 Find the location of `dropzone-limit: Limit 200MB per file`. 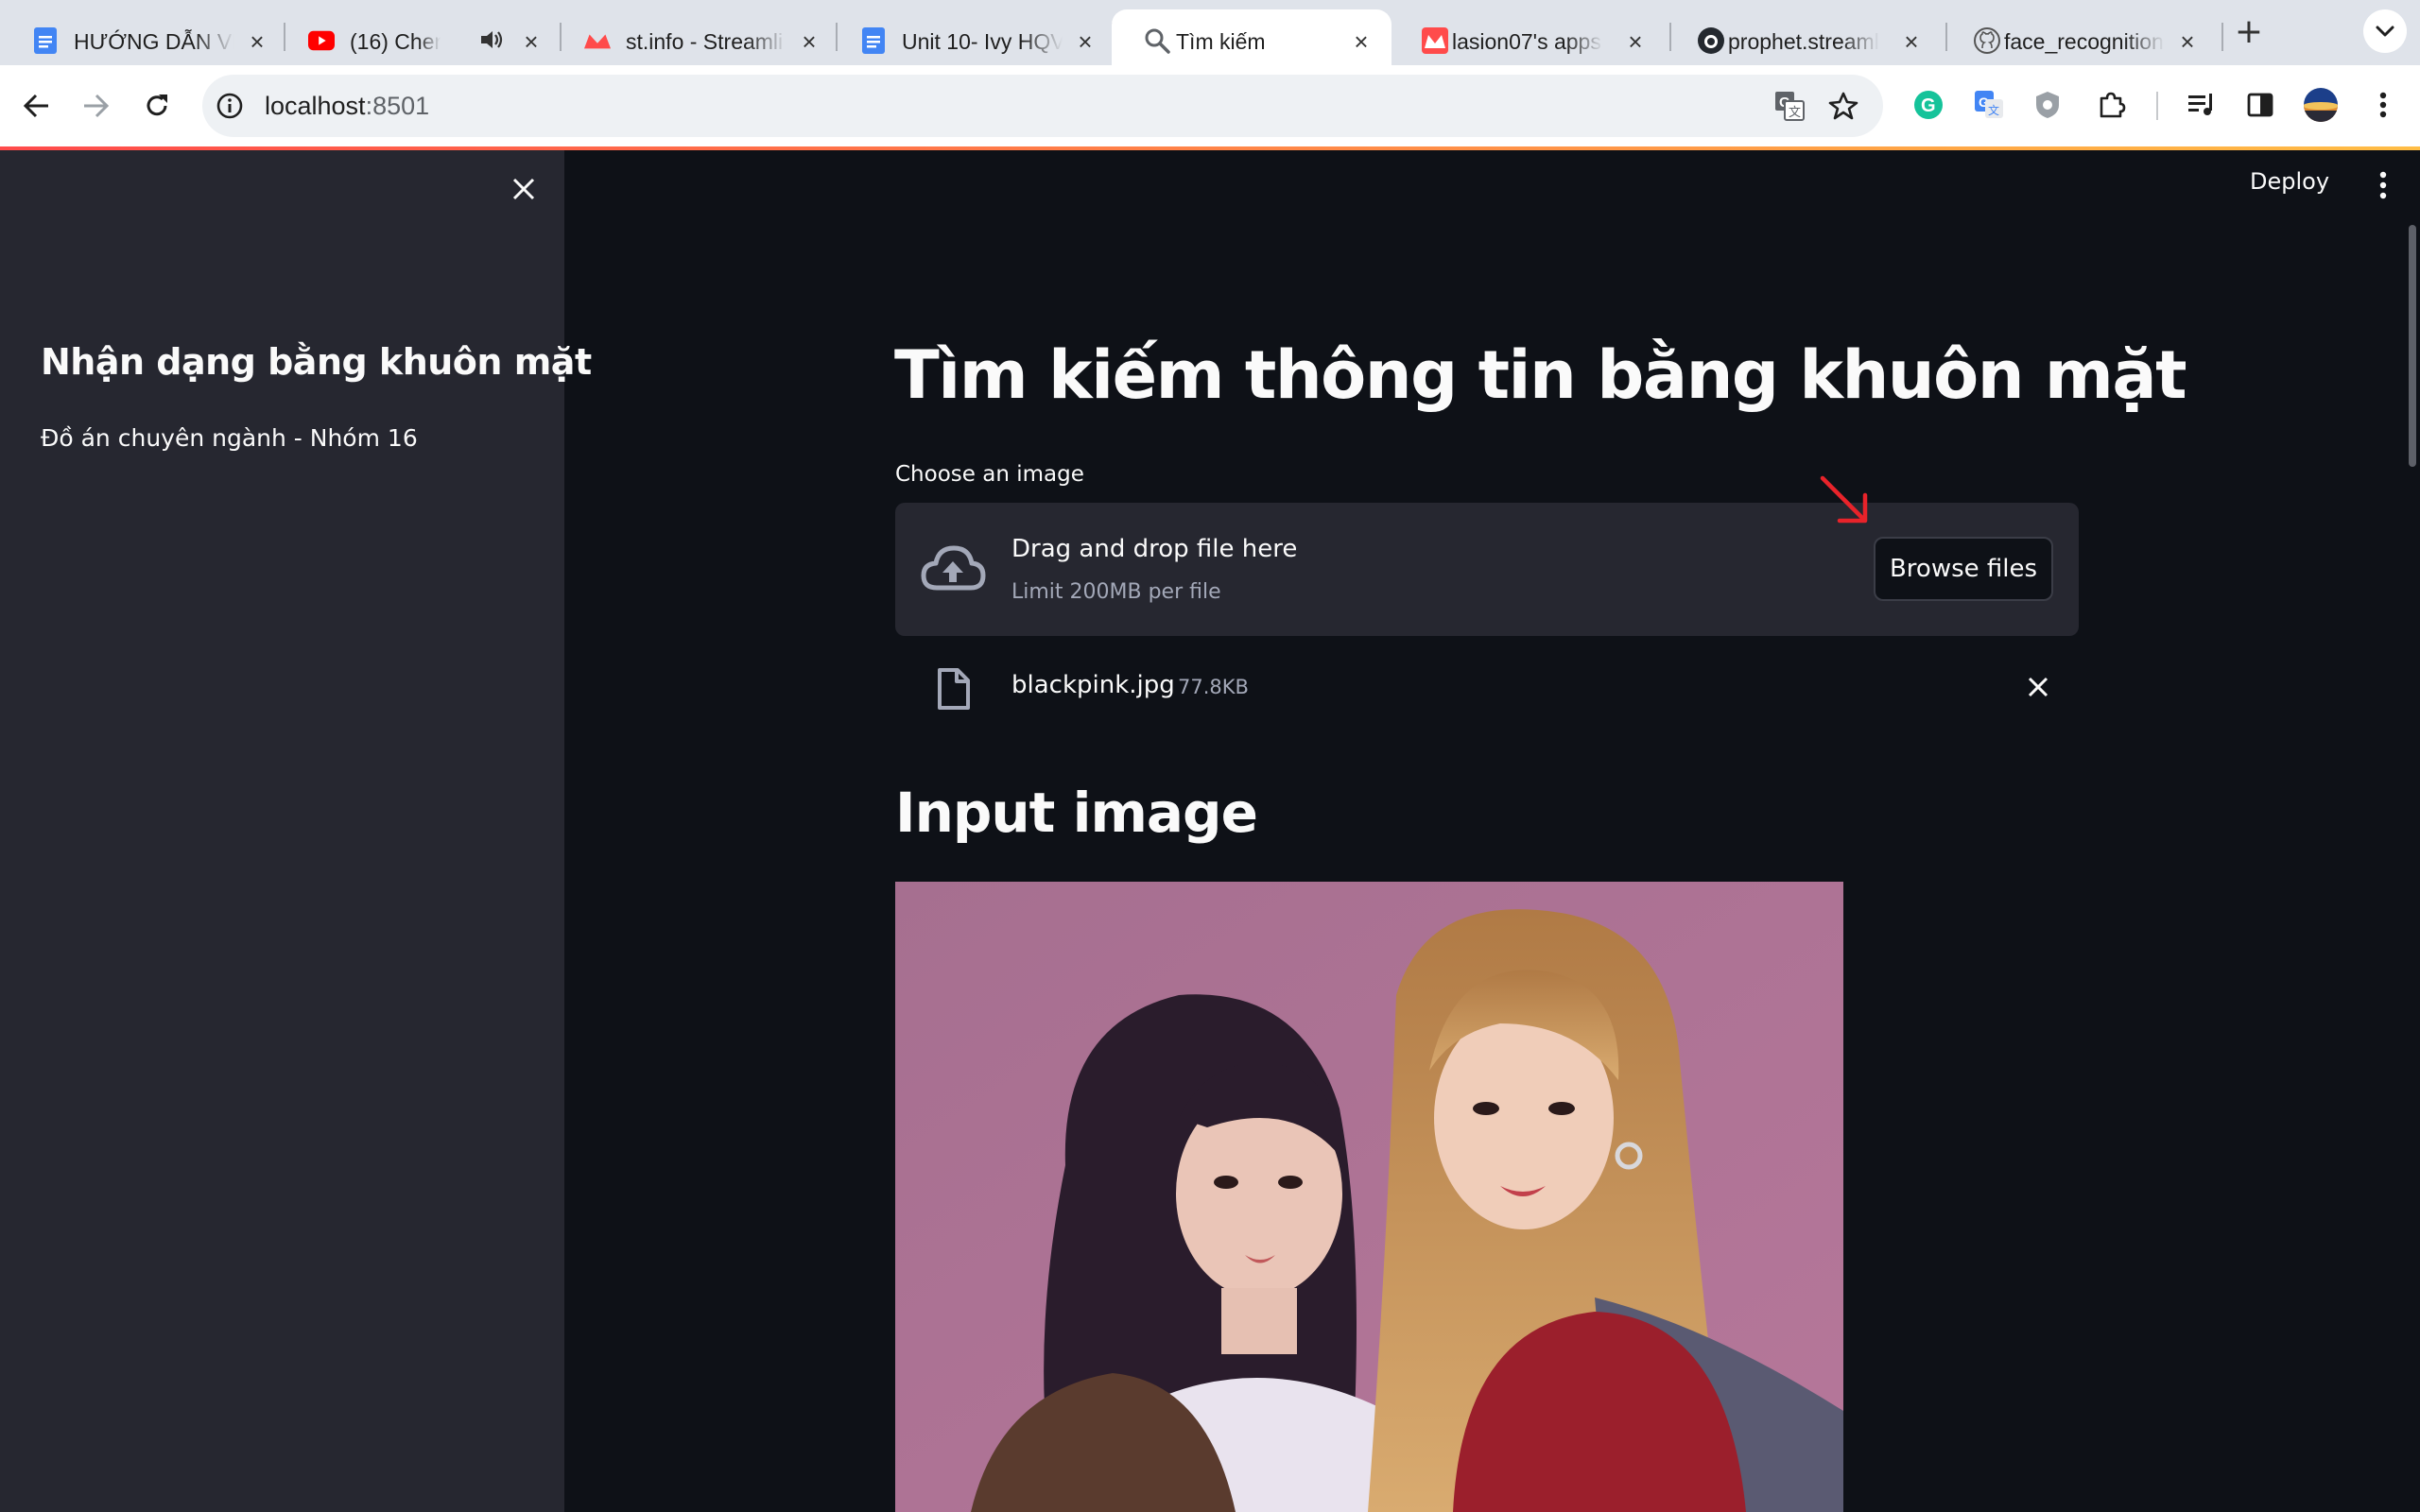

dropzone-limit: Limit 200MB per file is located at coordinates (1116, 592).